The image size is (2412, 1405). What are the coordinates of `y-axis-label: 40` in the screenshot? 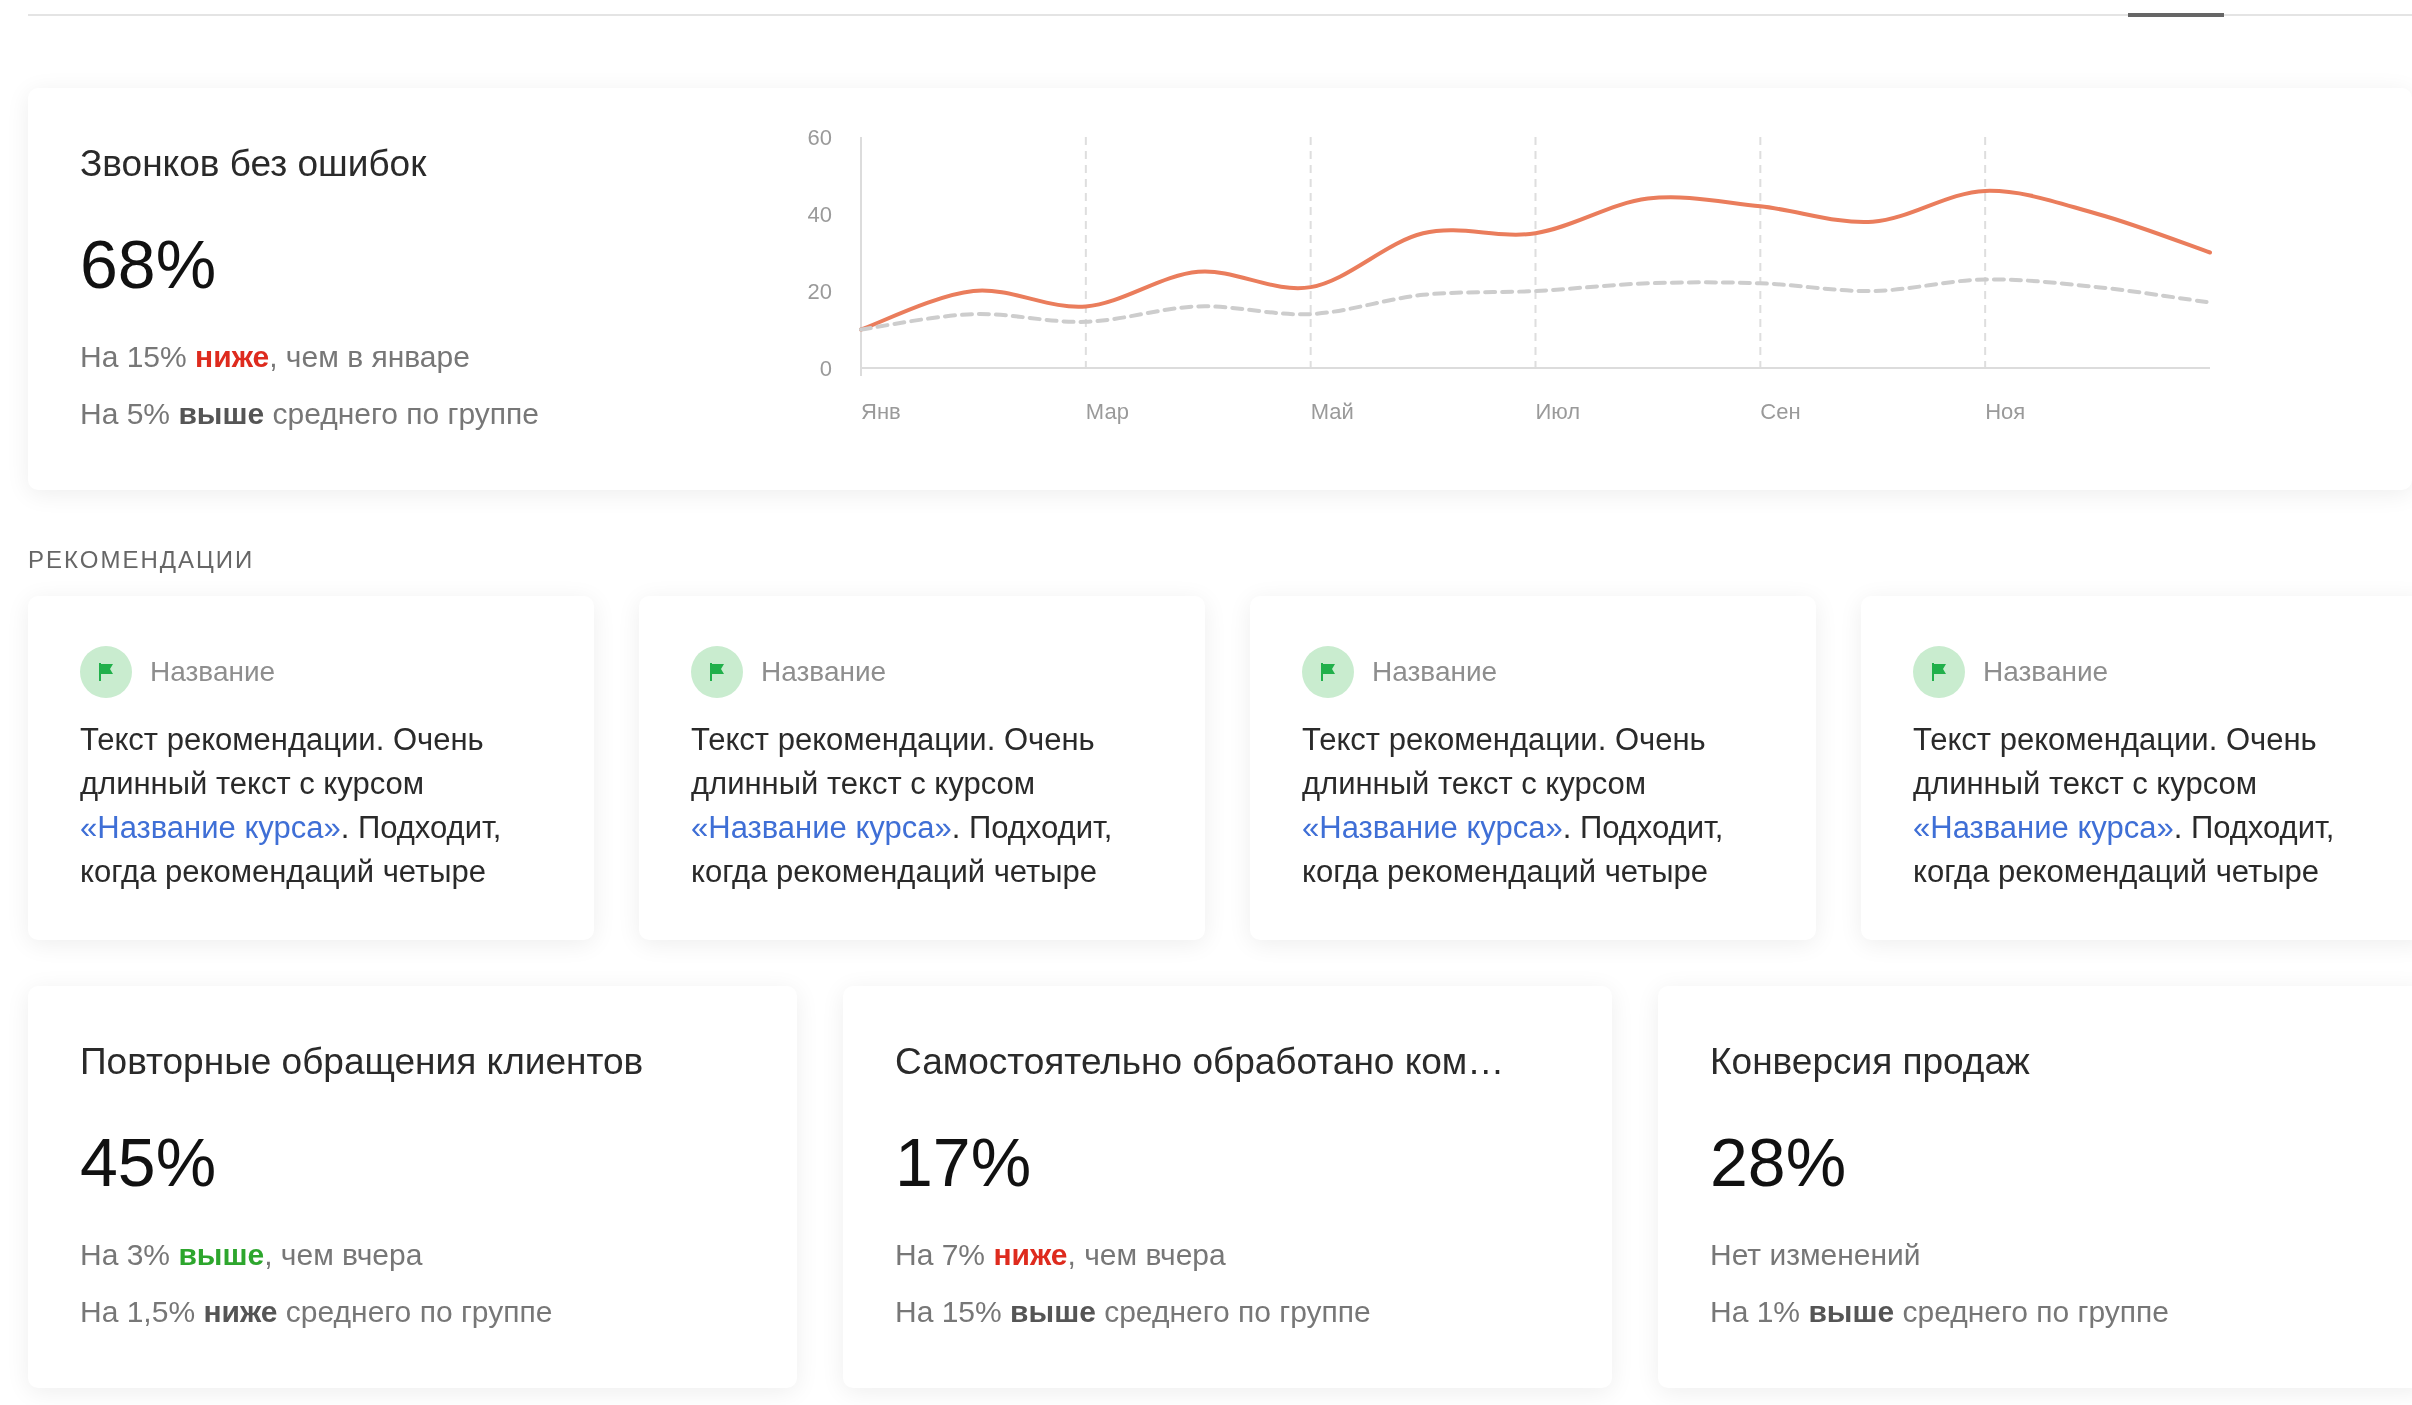 It's located at (819, 214).